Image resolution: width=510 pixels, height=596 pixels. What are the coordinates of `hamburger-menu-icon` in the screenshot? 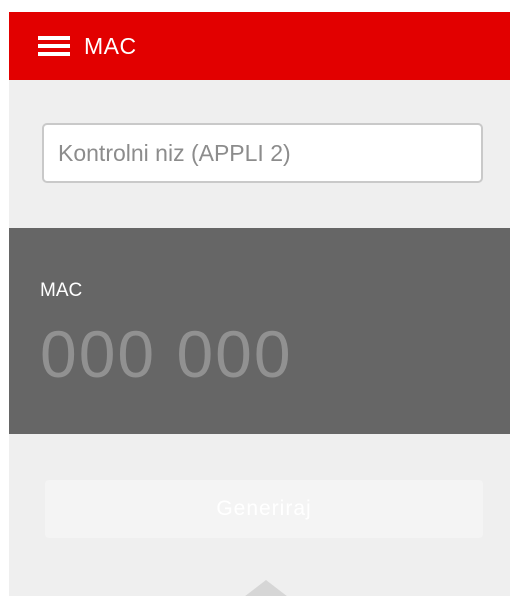 It's located at (54, 46).